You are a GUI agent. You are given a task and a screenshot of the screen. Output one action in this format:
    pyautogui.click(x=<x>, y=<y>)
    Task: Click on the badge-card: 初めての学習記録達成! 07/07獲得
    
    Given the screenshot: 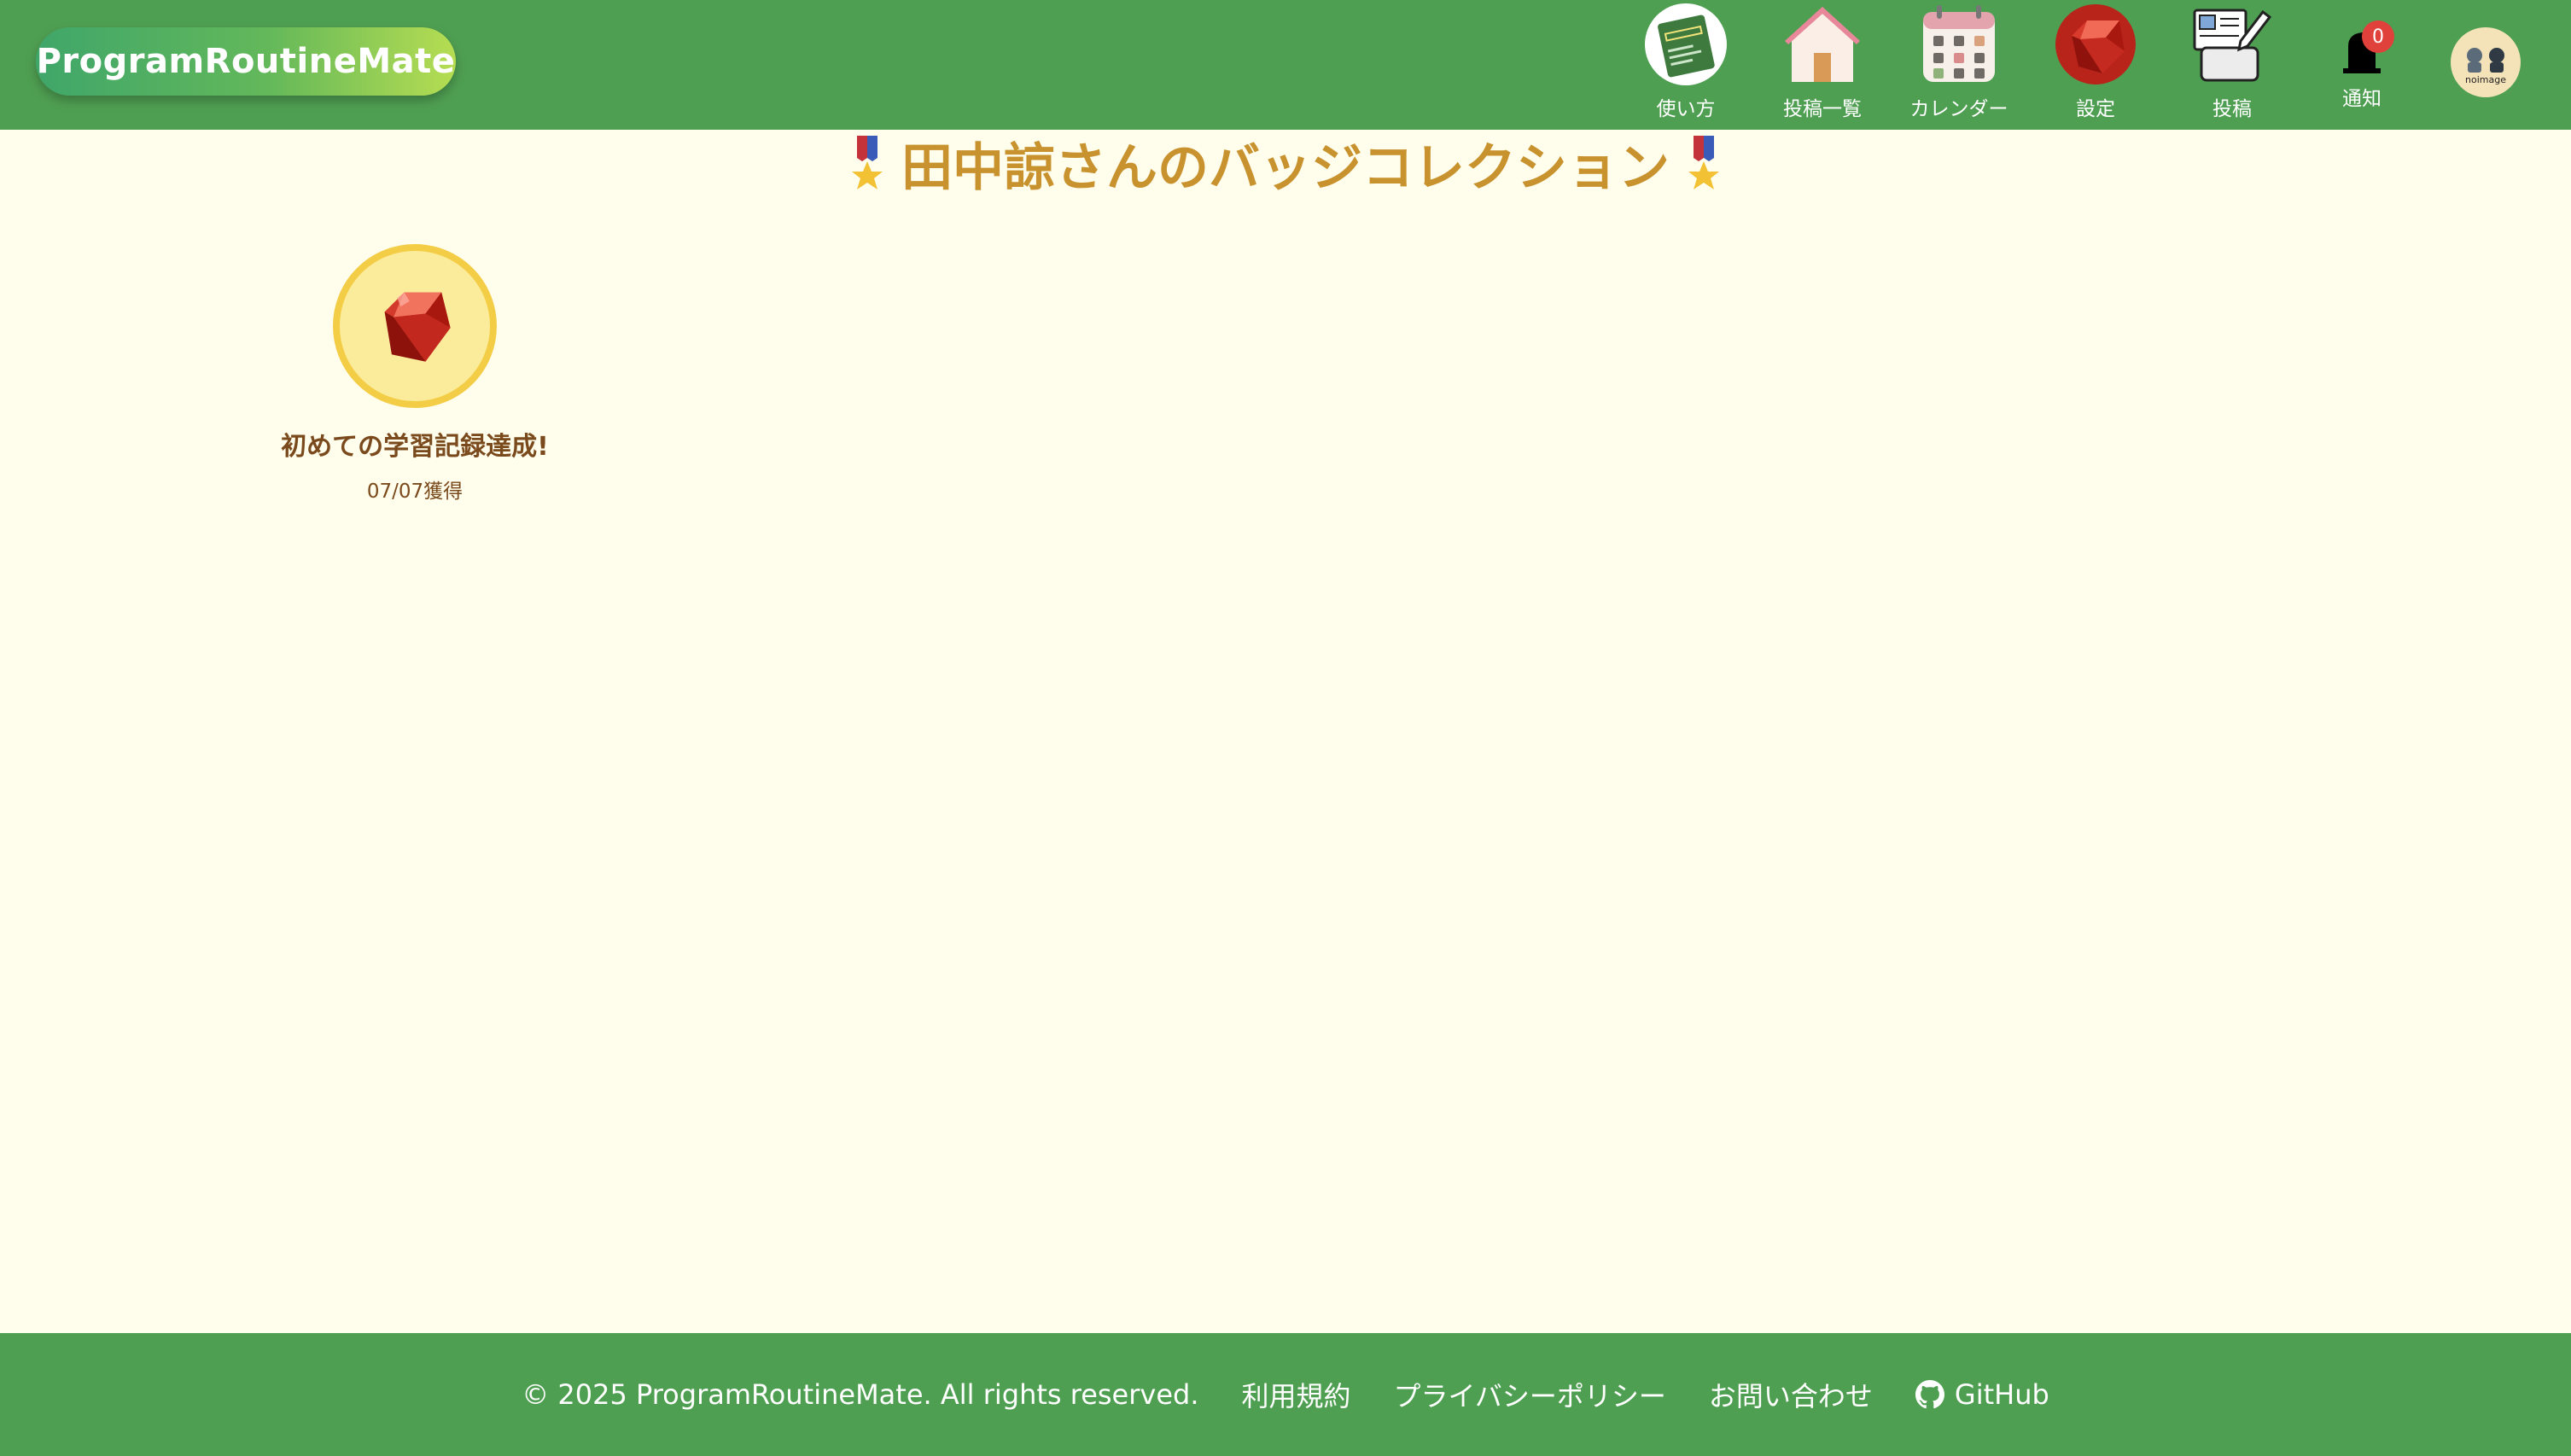 What is the action you would take?
    pyautogui.click(x=415, y=376)
    